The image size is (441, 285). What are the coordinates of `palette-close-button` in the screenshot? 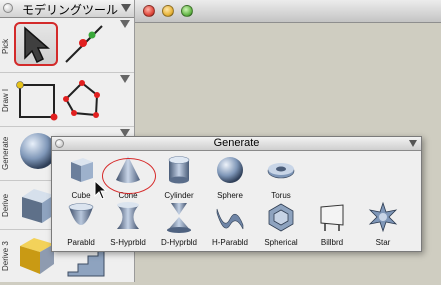 It's located at (8, 8).